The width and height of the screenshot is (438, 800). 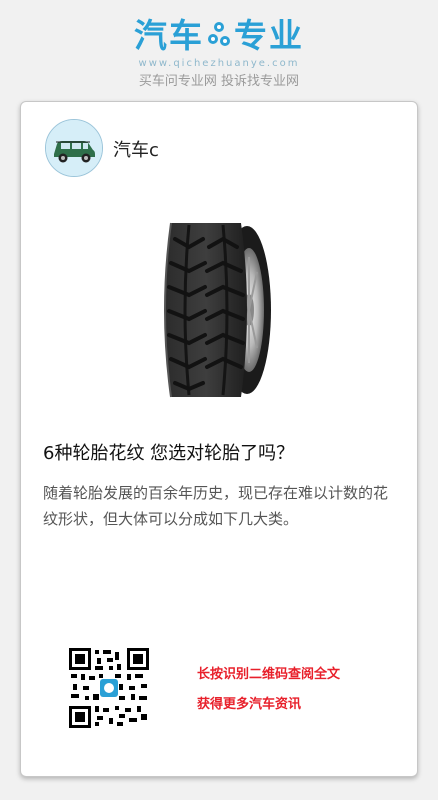 I want to click on site-domain: www.qichezhuanye.com, so click(x=219, y=63).